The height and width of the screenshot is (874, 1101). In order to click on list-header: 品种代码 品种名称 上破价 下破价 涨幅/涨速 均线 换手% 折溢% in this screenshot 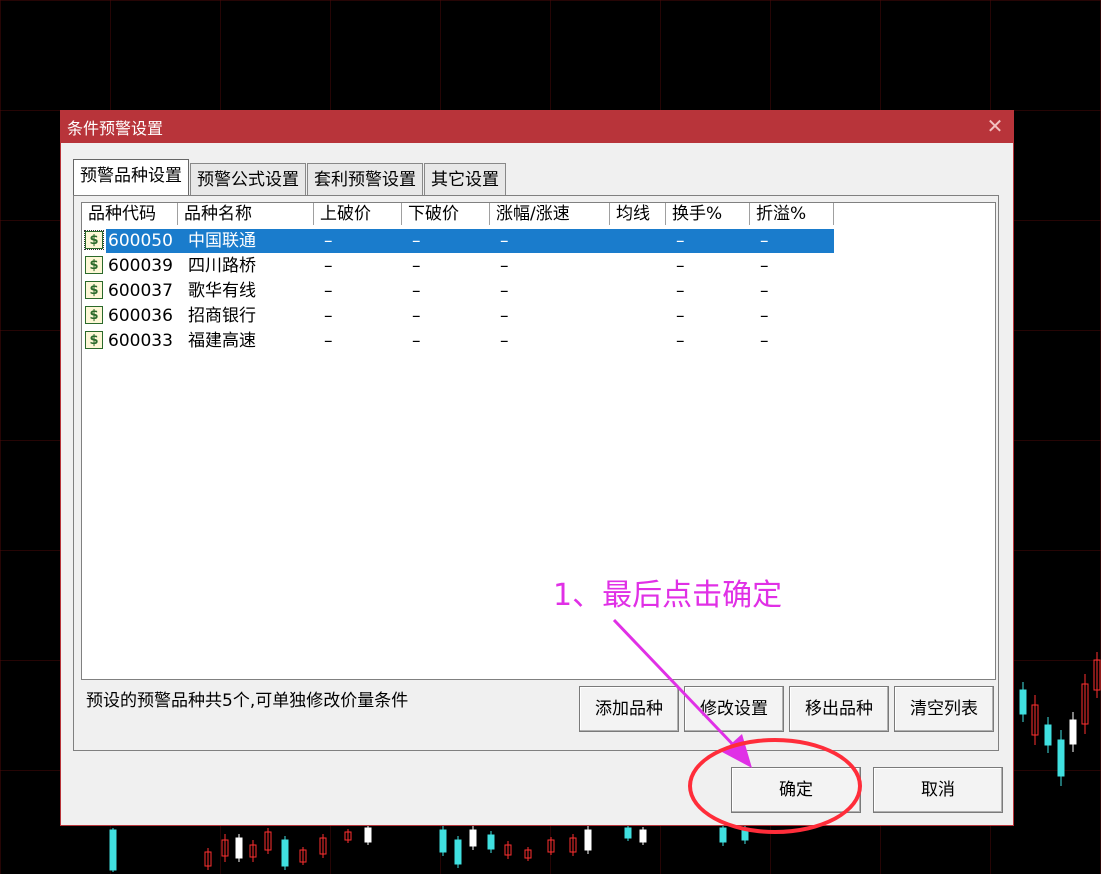, I will do `click(458, 214)`.